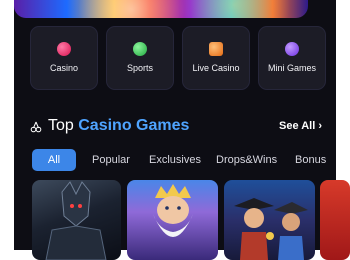  I want to click on dice-icon, so click(216, 49).